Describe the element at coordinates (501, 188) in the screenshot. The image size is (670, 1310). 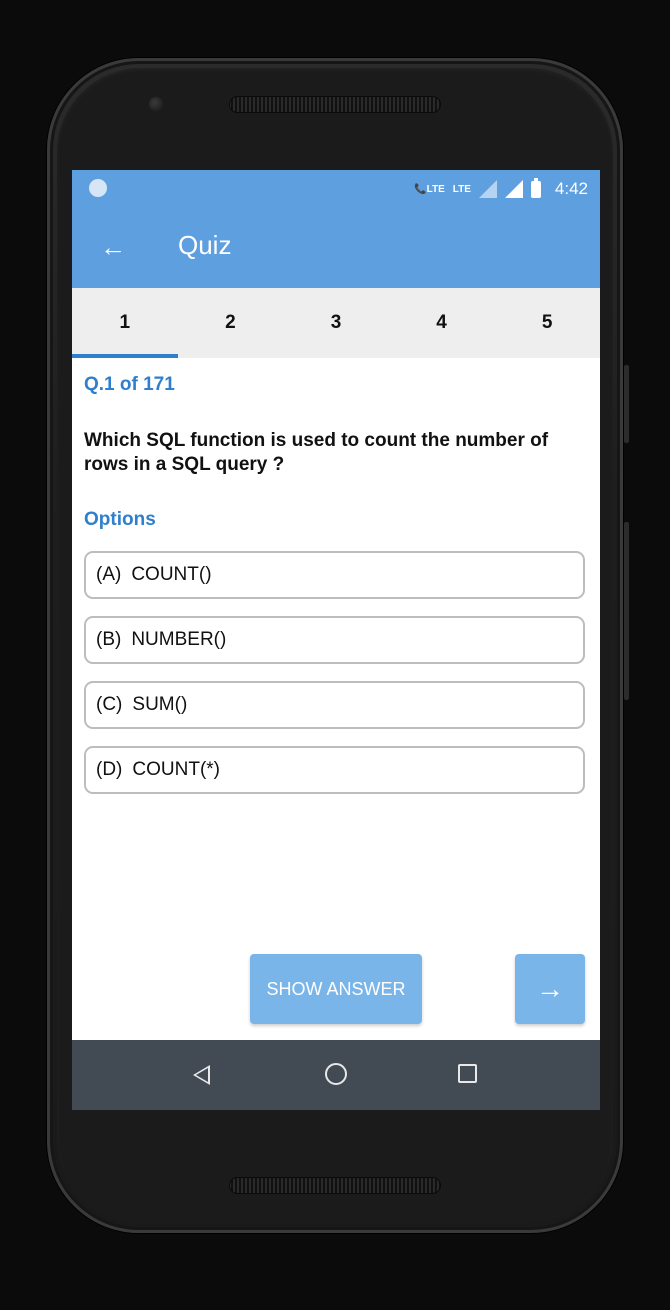
I see `status-icons: 📞LTE LTE 4:42` at that location.